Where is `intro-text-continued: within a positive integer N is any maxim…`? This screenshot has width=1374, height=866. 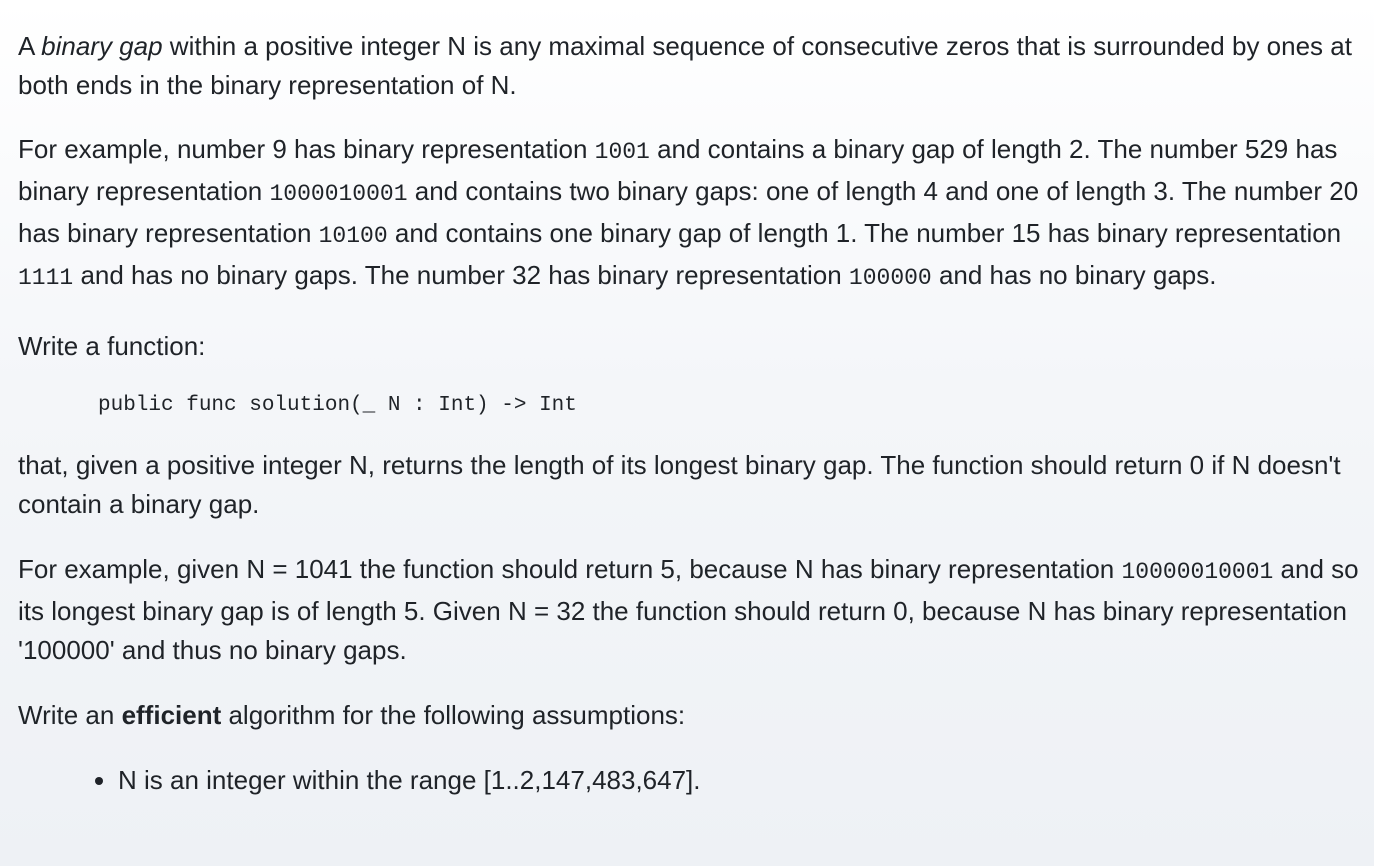
intro-text-continued: within a positive integer N is any maxim… is located at coordinates (685, 65).